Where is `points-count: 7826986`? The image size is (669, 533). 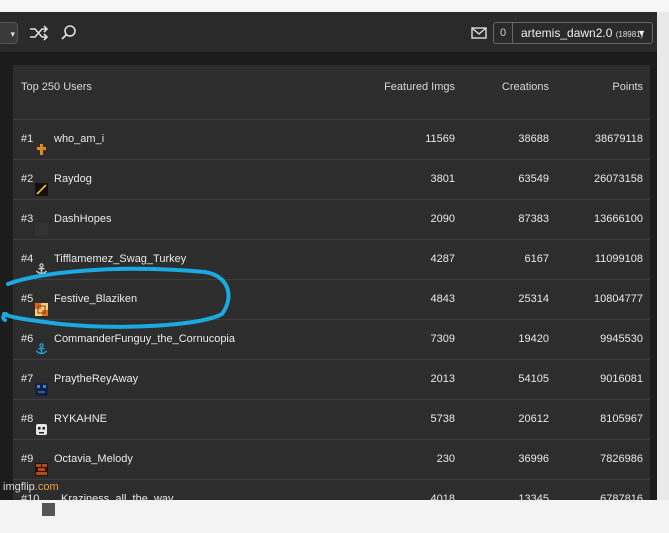
points-count: 7826986 is located at coordinates (621, 459).